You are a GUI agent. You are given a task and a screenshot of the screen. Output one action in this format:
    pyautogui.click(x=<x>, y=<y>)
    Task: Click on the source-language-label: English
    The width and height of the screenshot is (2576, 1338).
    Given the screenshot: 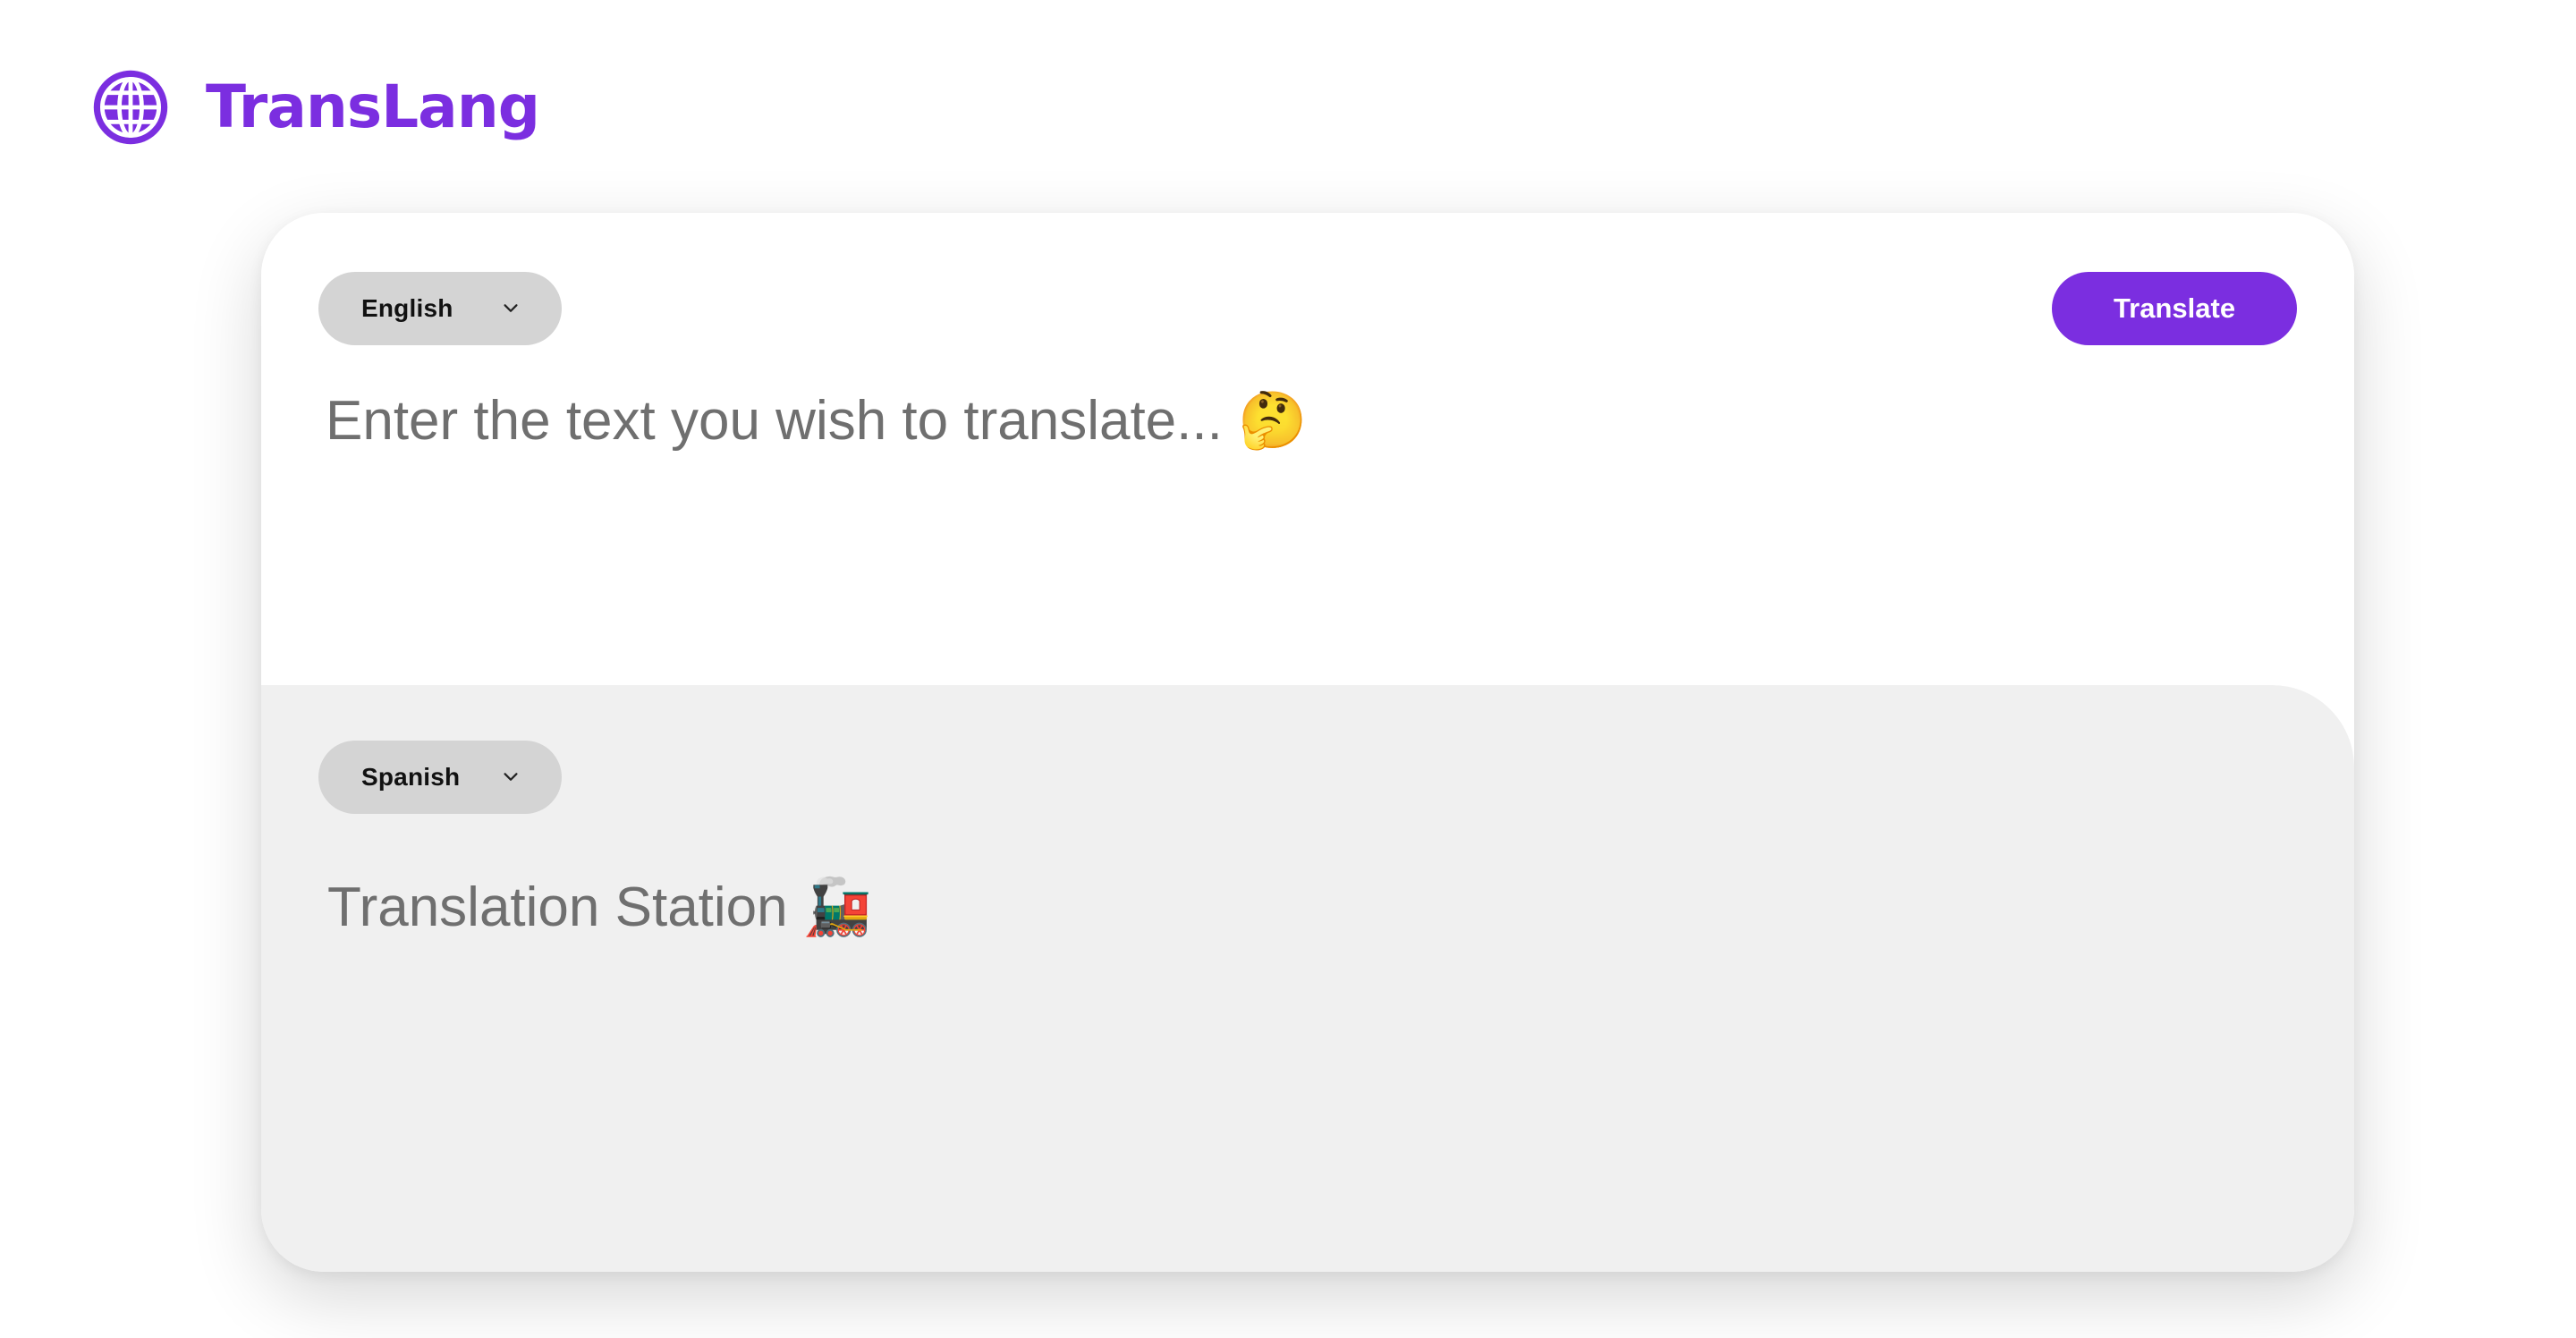 What is the action you would take?
    pyautogui.click(x=407, y=308)
    